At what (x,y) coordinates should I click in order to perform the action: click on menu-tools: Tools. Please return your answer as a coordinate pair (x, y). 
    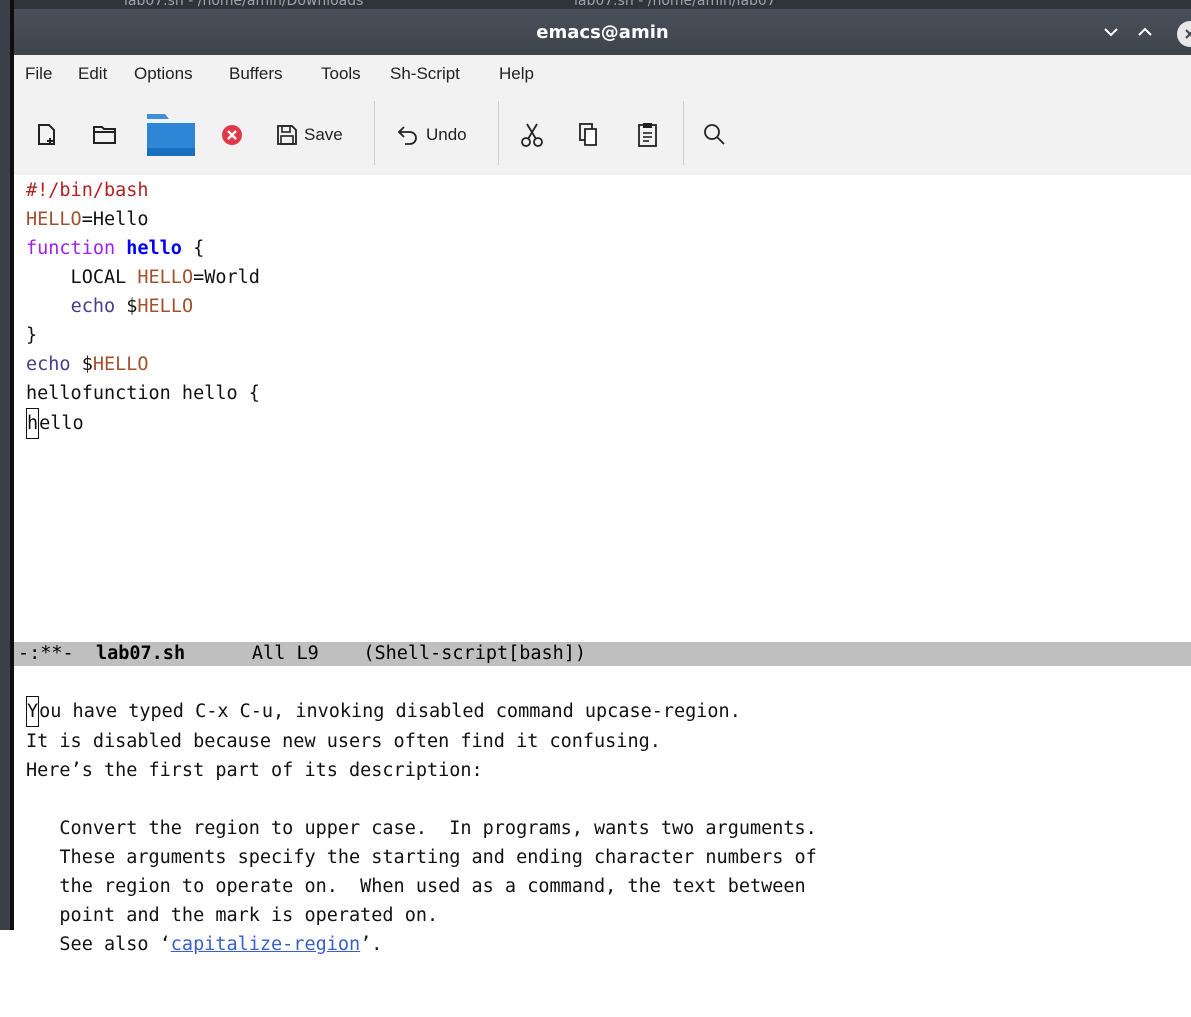
    Looking at the image, I should click on (341, 74).